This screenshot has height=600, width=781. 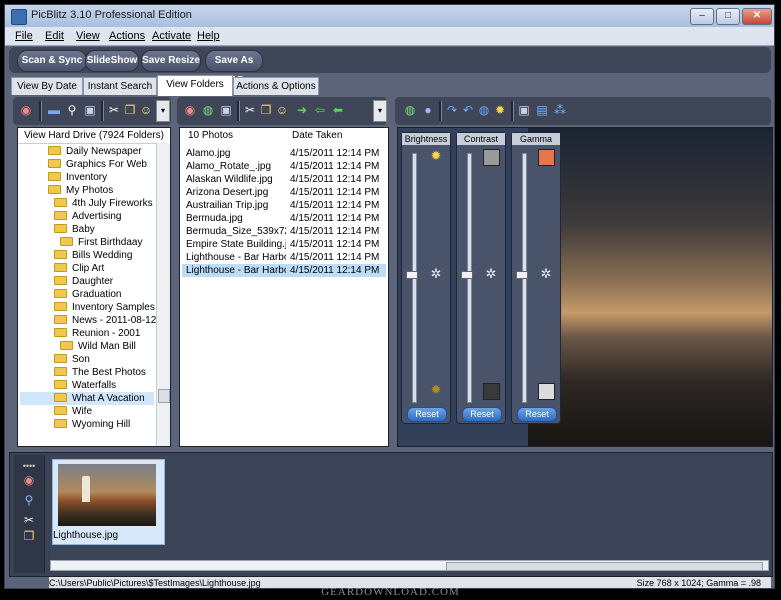 What do you see at coordinates (73, 411) in the screenshot?
I see `tree-item: Wife` at bounding box center [73, 411].